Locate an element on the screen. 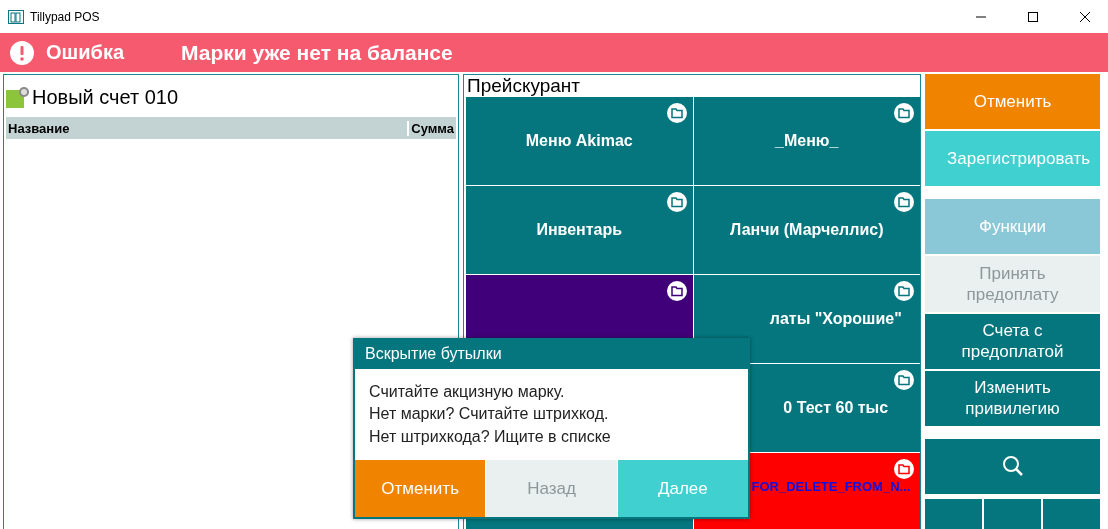 The width and height of the screenshot is (1108, 529). app-icon is located at coordinates (16, 16).